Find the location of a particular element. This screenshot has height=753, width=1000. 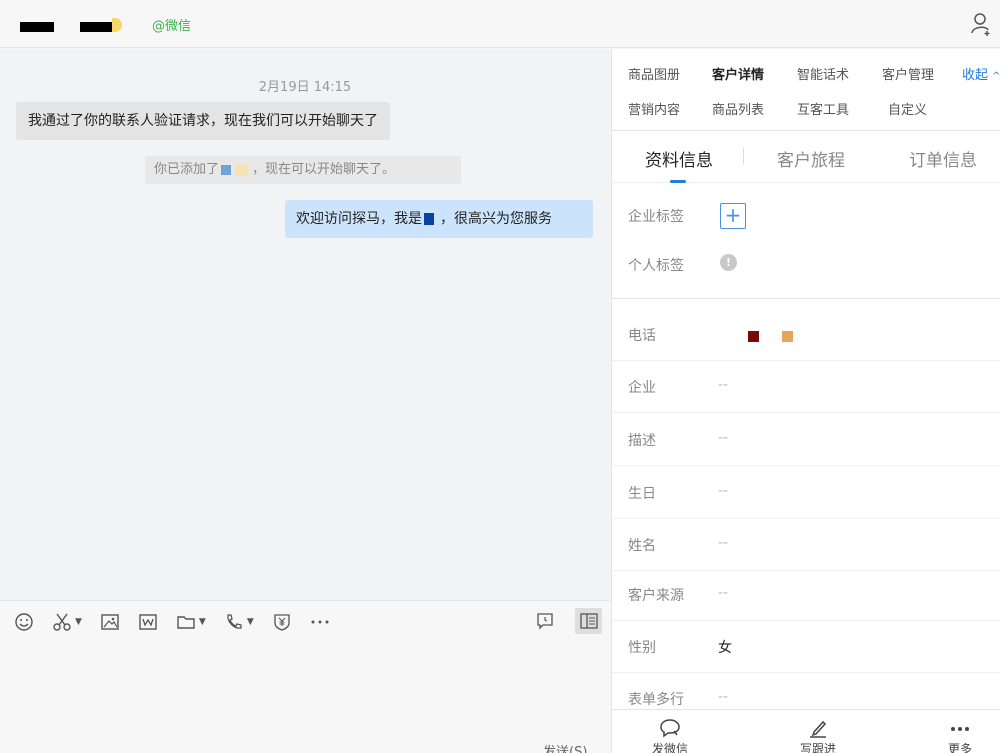

tab-divider is located at coordinates (743, 156).